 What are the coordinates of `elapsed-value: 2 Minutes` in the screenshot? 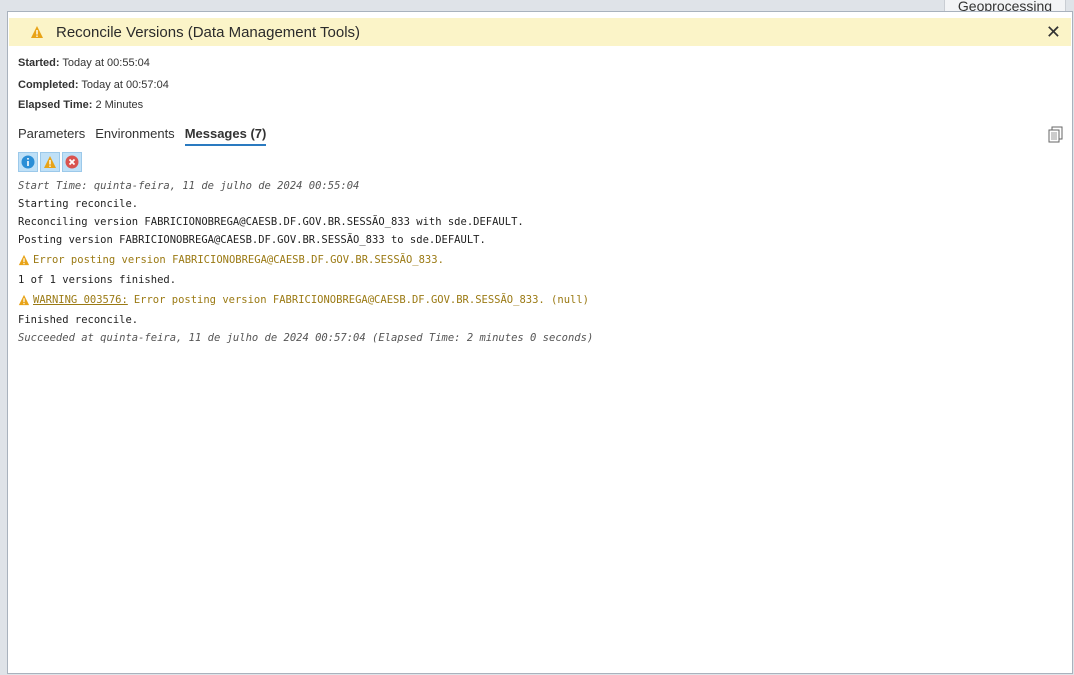 It's located at (119, 105).